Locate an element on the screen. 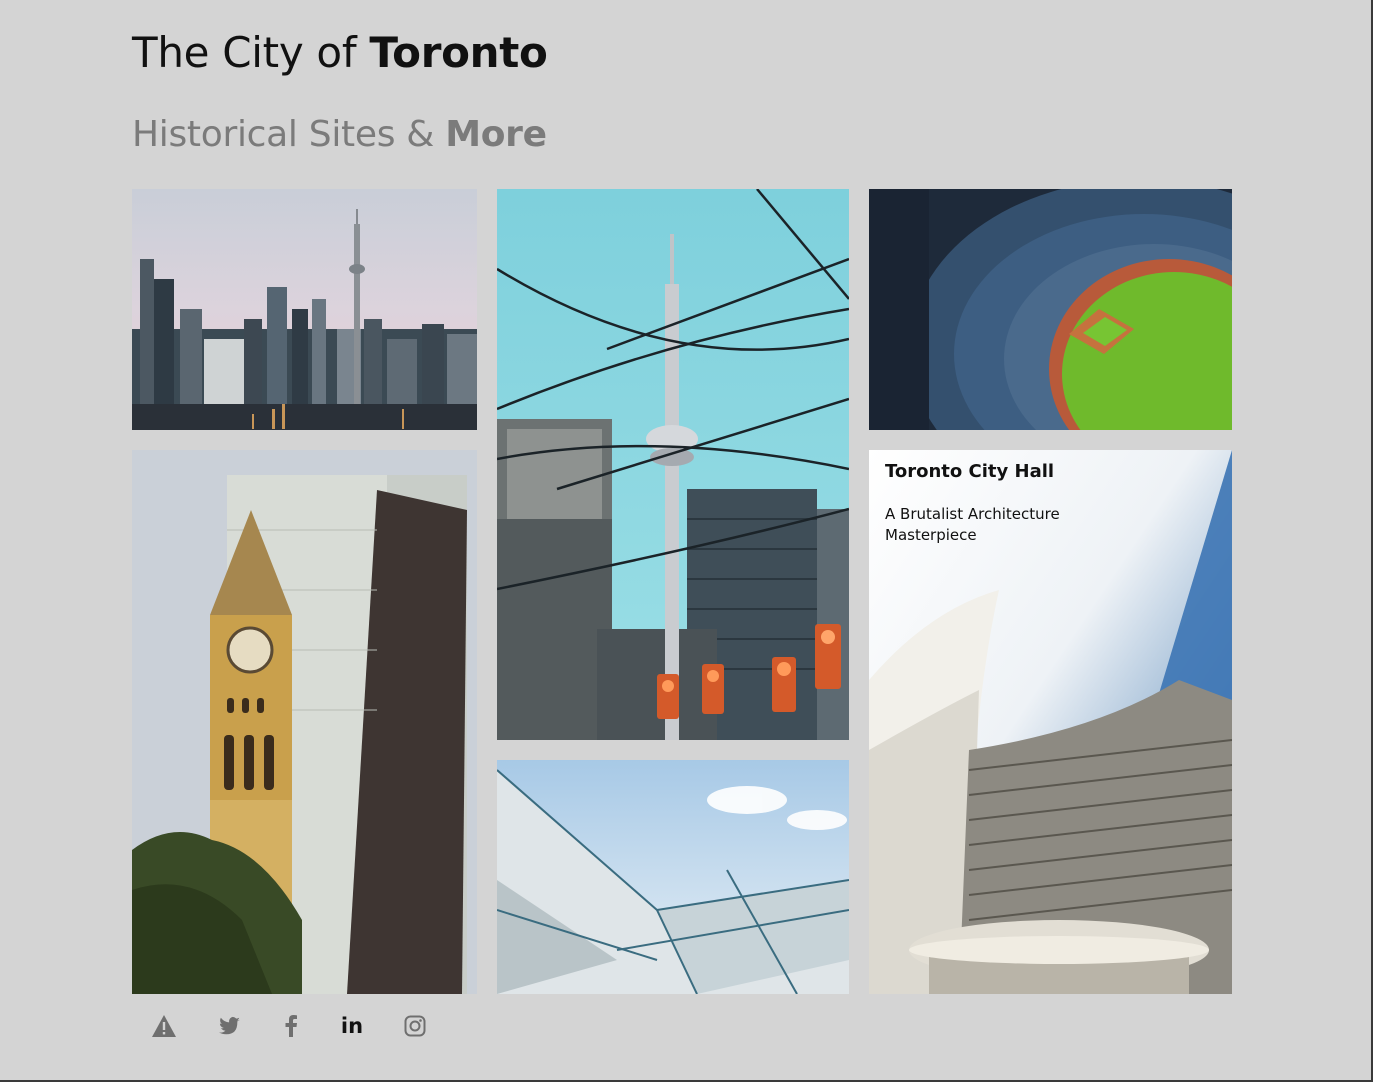 The height and width of the screenshot is (1082, 1373). social-bar: in is located at coordinates (289, 1026).